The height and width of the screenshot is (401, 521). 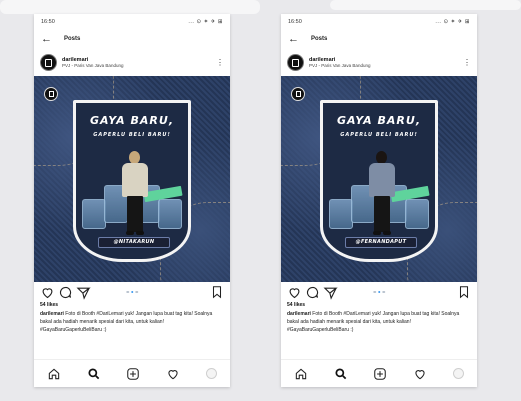 What do you see at coordinates (425, 5) in the screenshot?
I see `background-panel-right` at bounding box center [425, 5].